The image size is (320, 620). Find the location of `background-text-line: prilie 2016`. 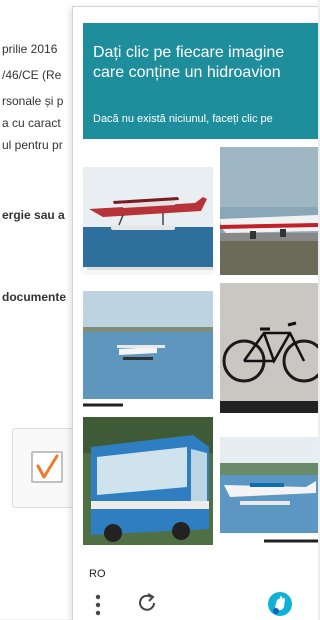

background-text-line: prilie 2016 is located at coordinates (30, 49).